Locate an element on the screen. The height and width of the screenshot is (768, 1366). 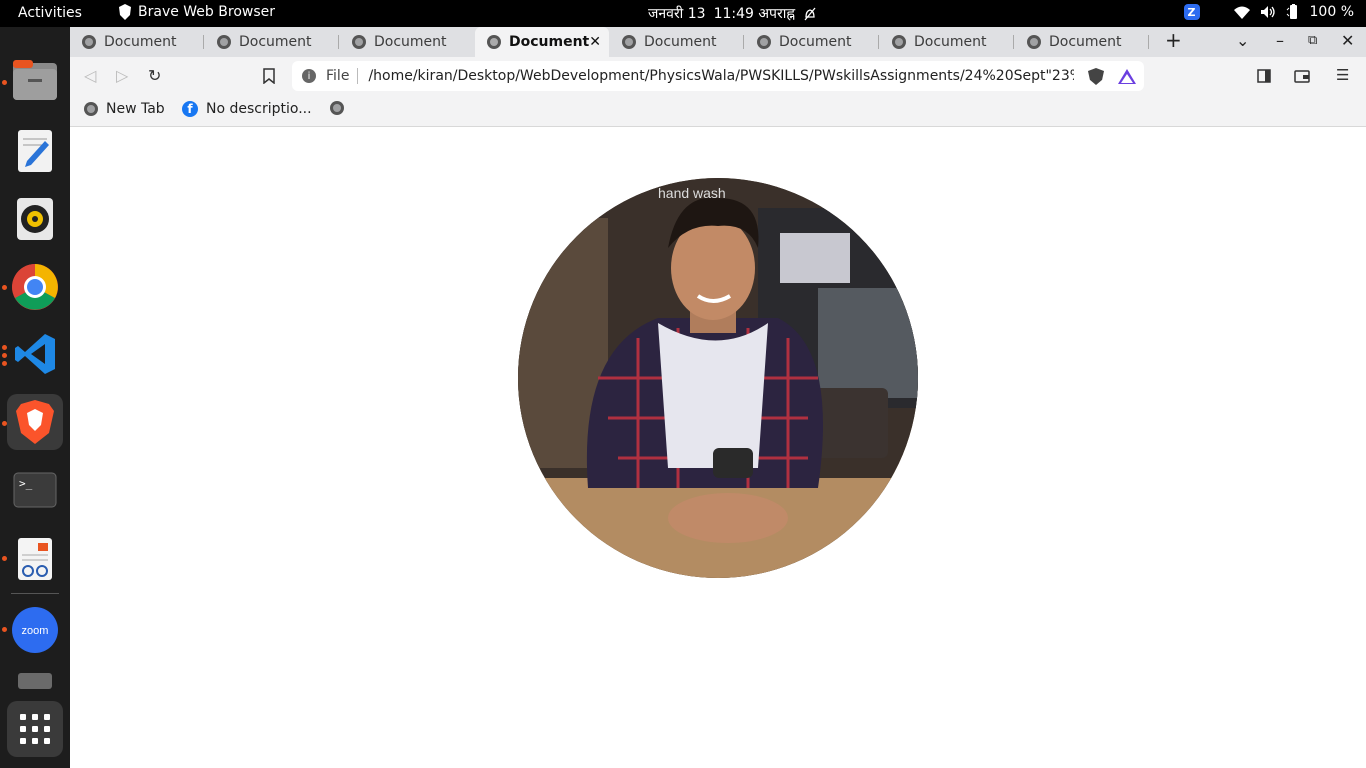
facebook-icon: f is located at coordinates (190, 109).